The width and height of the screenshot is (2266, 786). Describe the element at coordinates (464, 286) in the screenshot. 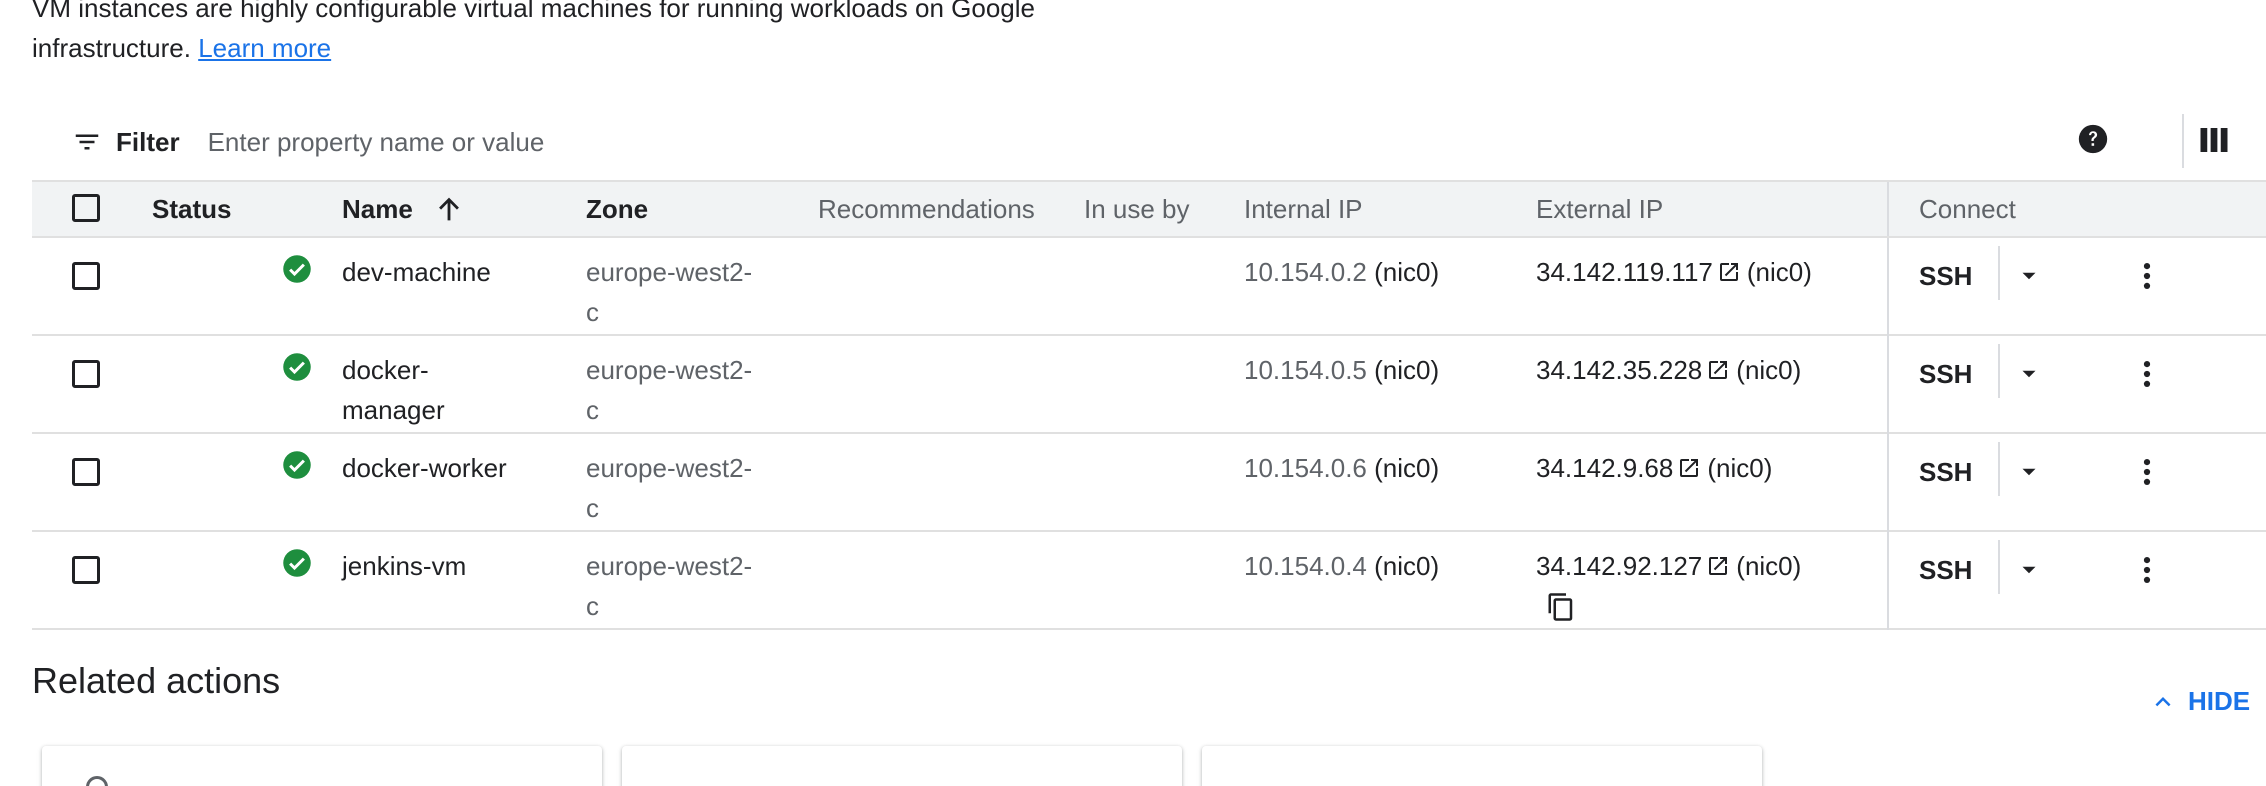

I see `instance-name: dev-machine` at that location.